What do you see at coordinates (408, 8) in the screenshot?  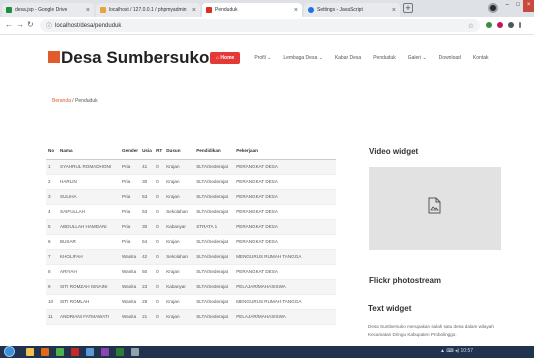 I see `new-tab-button: +` at bounding box center [408, 8].